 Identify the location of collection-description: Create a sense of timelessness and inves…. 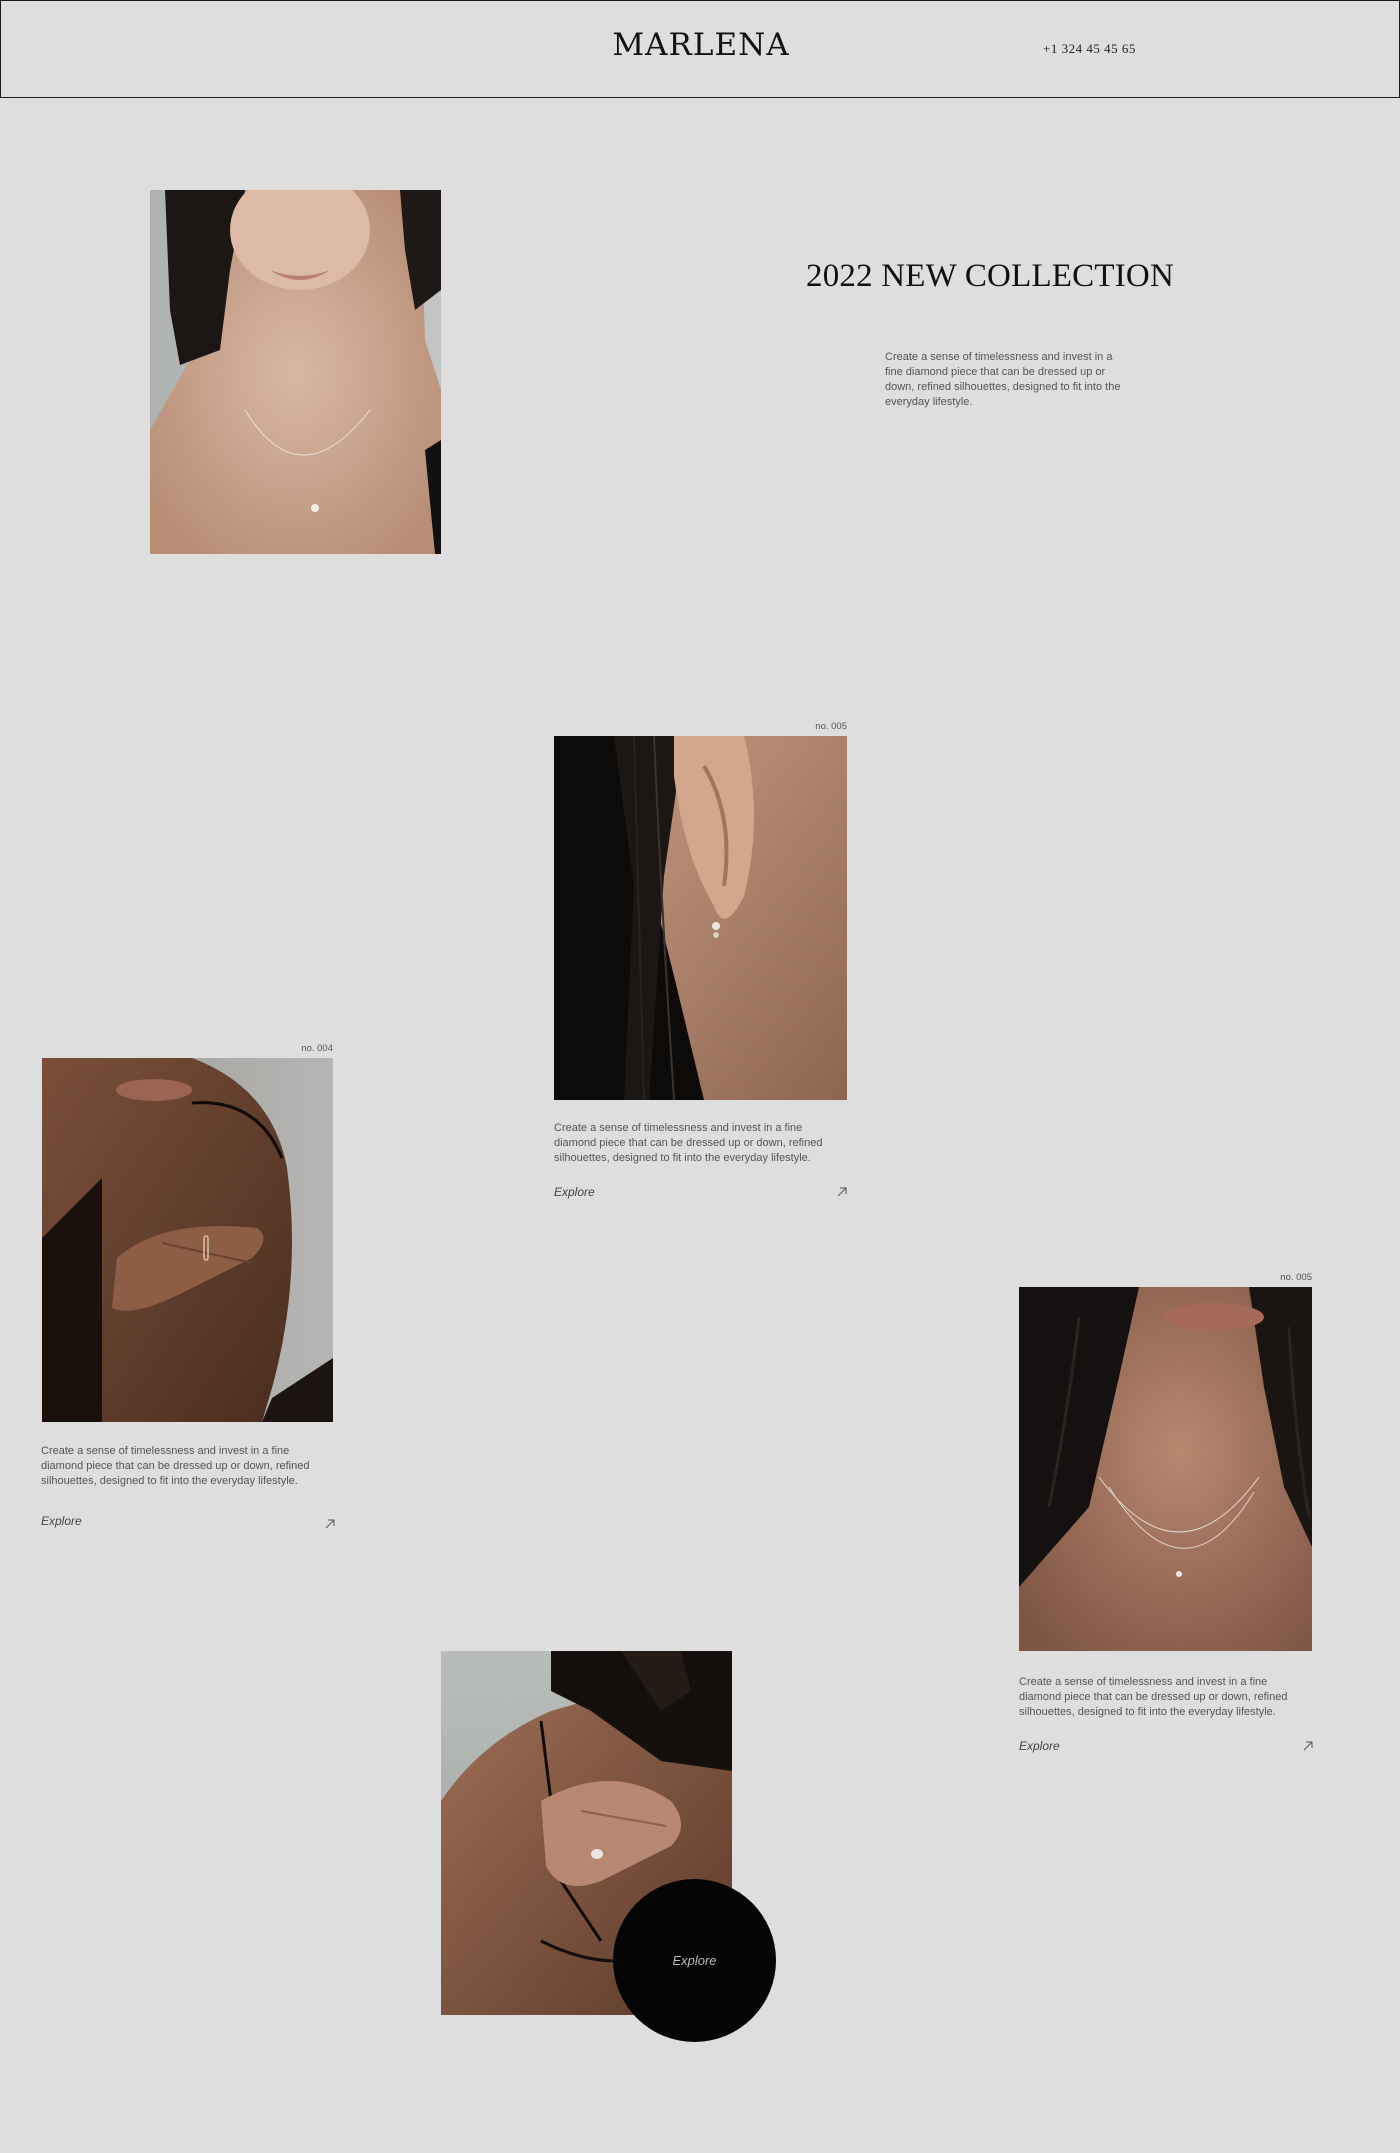
(1003, 379).